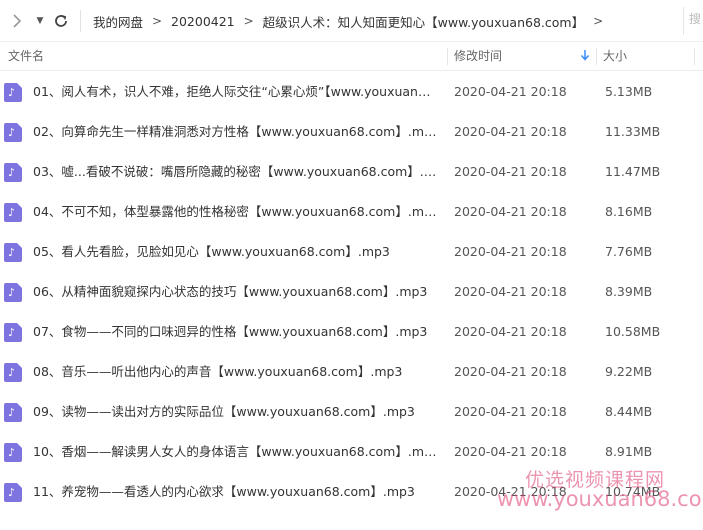 The width and height of the screenshot is (703, 530). I want to click on file-name: 08、音乐——听出他内心的声音【www.youxuan68.com】.mp3, so click(235, 372).